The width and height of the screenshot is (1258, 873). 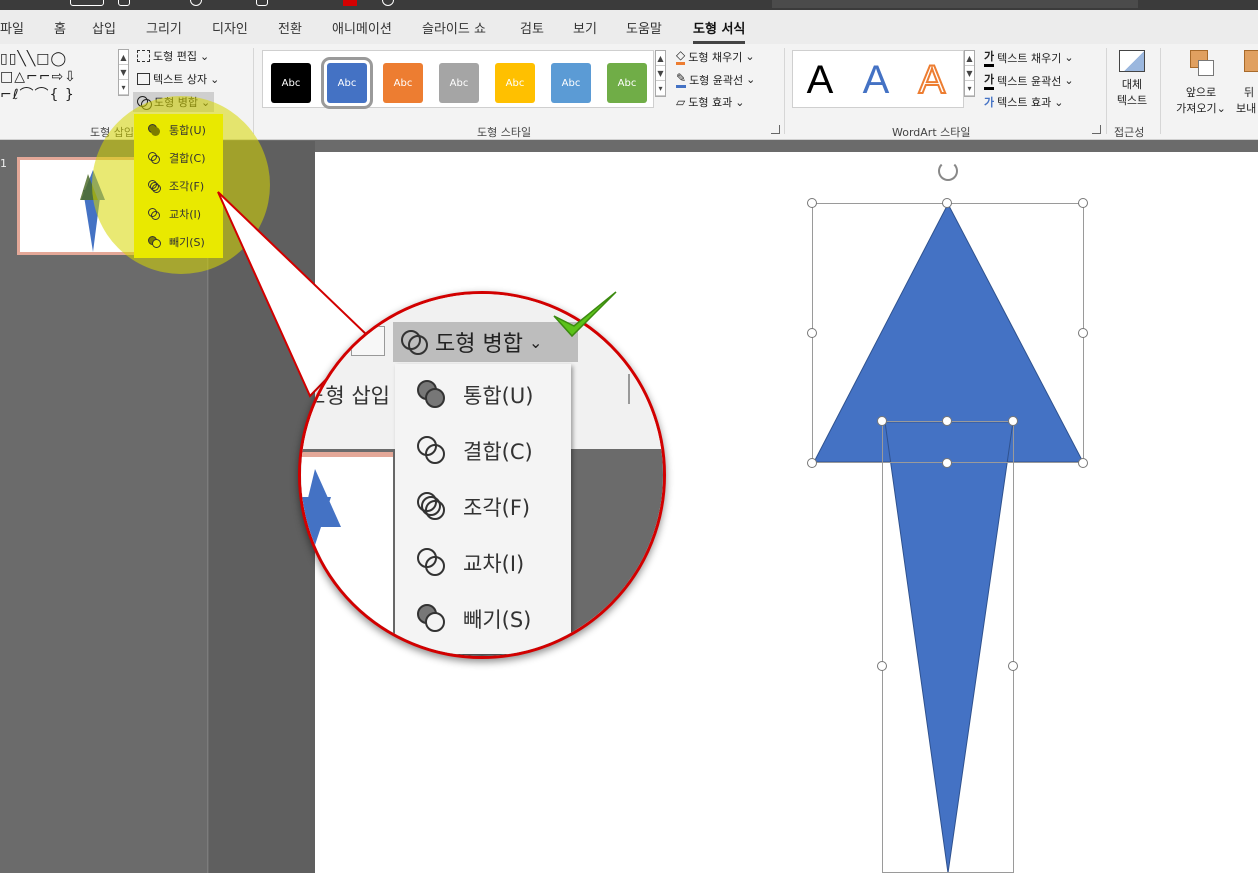 I want to click on menu-item-union: 통합(U), so click(x=177, y=130).